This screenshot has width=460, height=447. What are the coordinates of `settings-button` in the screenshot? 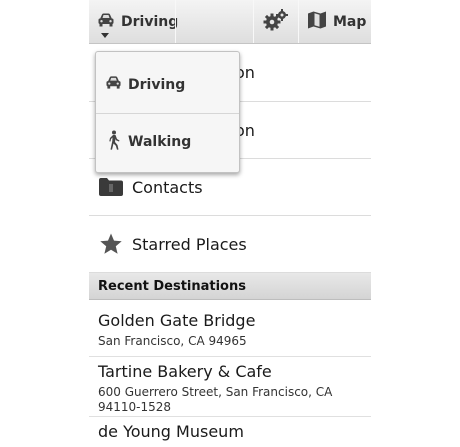 It's located at (276, 21).